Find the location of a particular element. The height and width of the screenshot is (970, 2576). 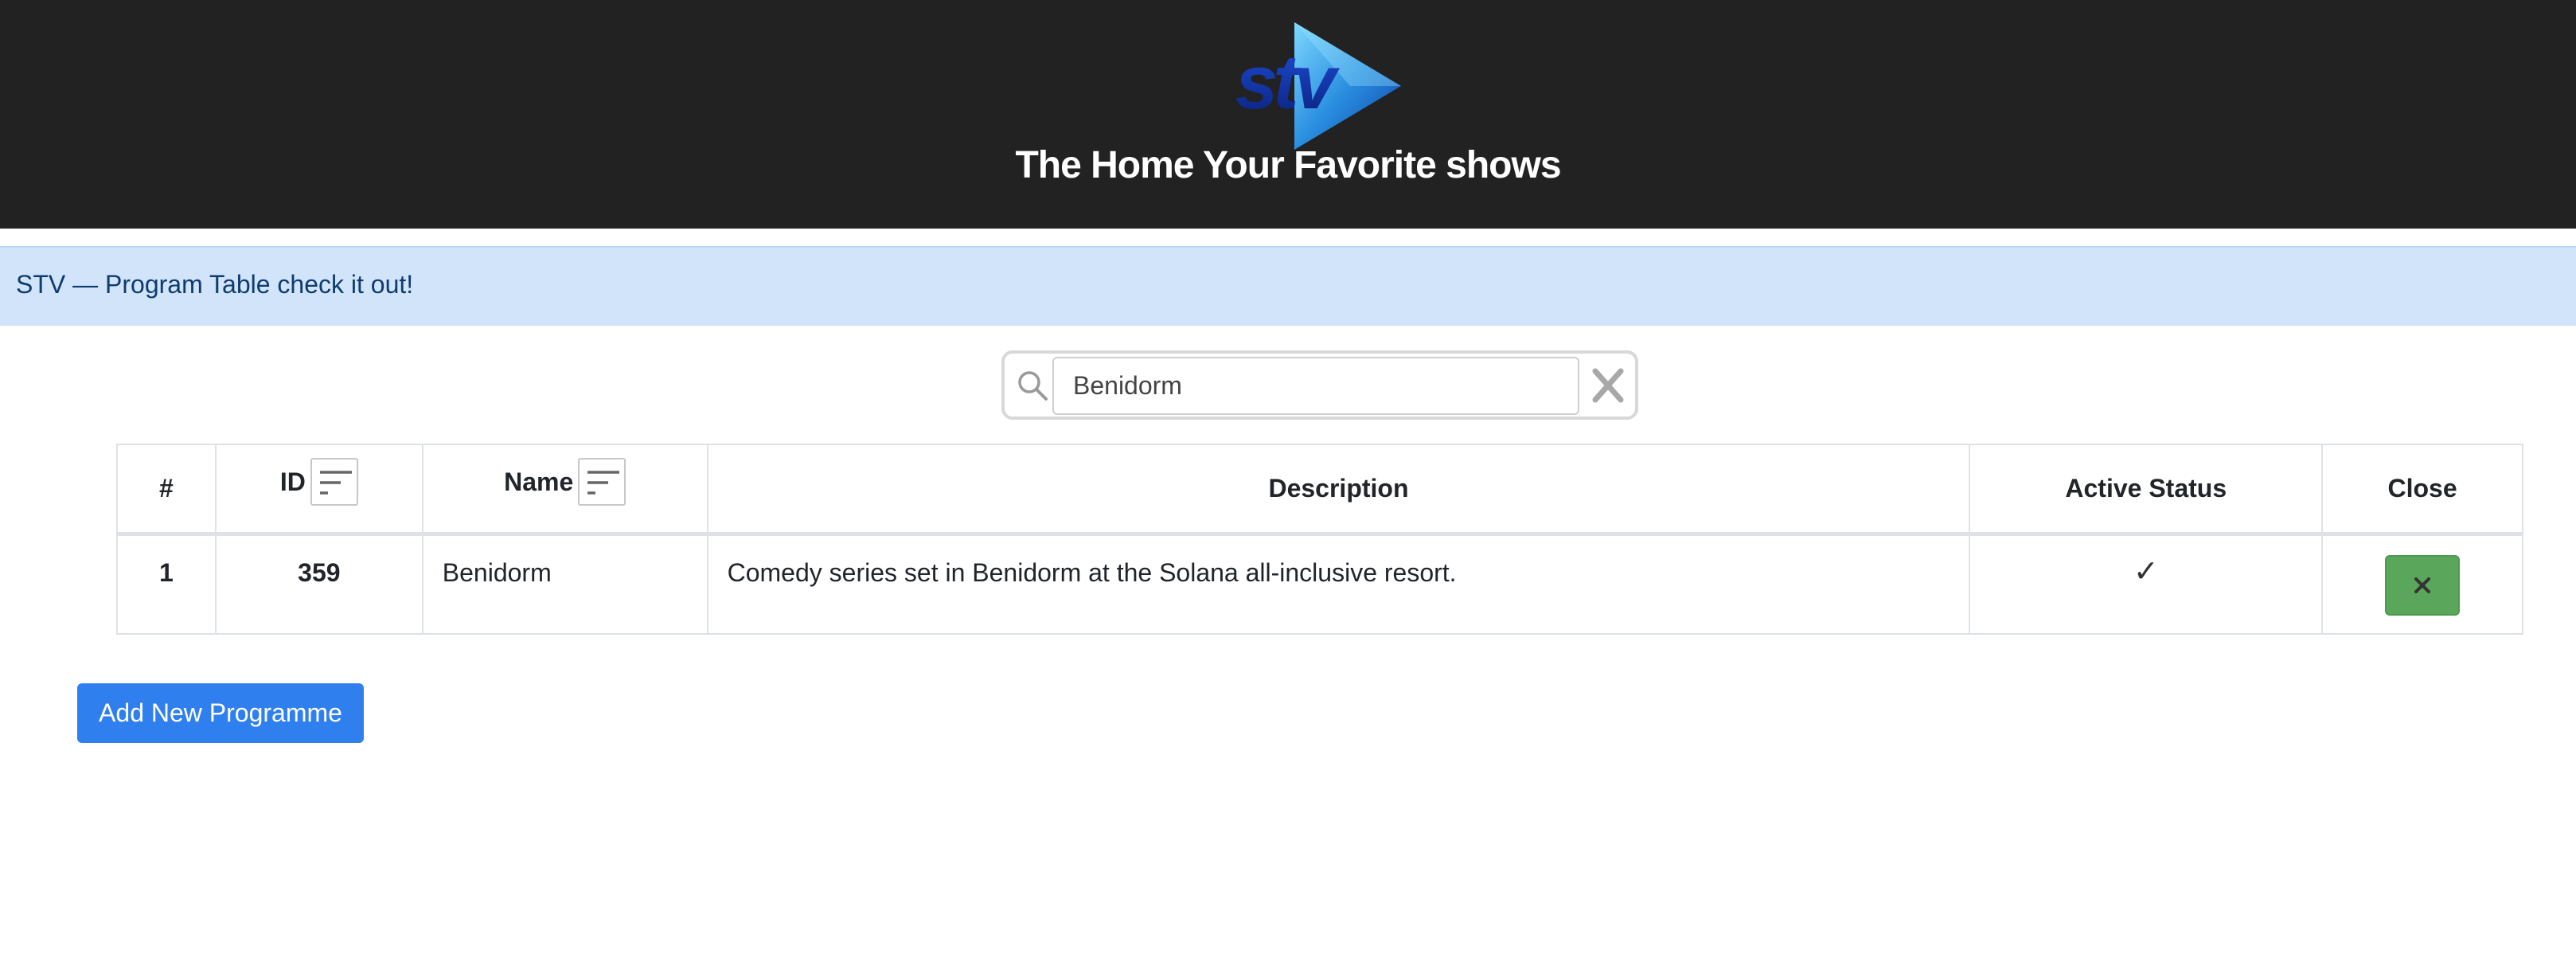

cell-close is located at coordinates (2422, 584).